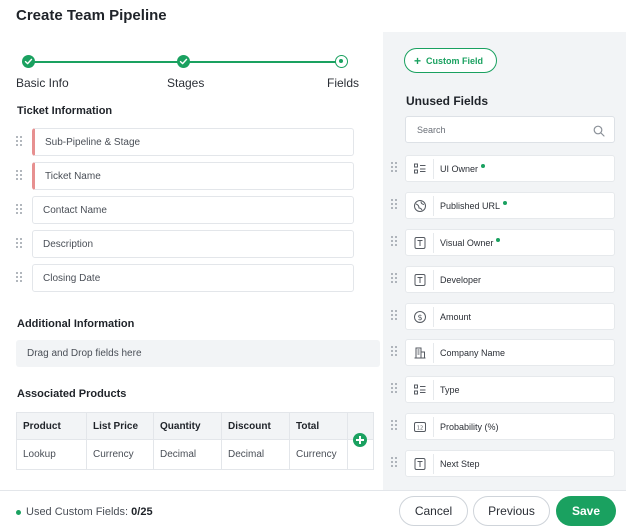 This screenshot has width=626, height=530. I want to click on field-name: Developer, so click(461, 280).